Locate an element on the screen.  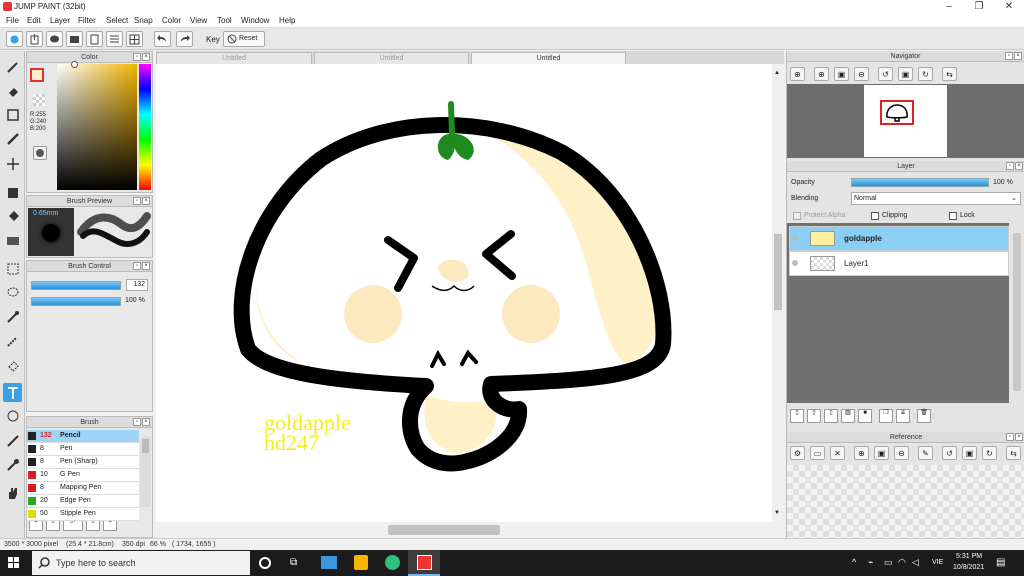
brush-item: 50 Stipple Pen is located at coordinates (83, 514).